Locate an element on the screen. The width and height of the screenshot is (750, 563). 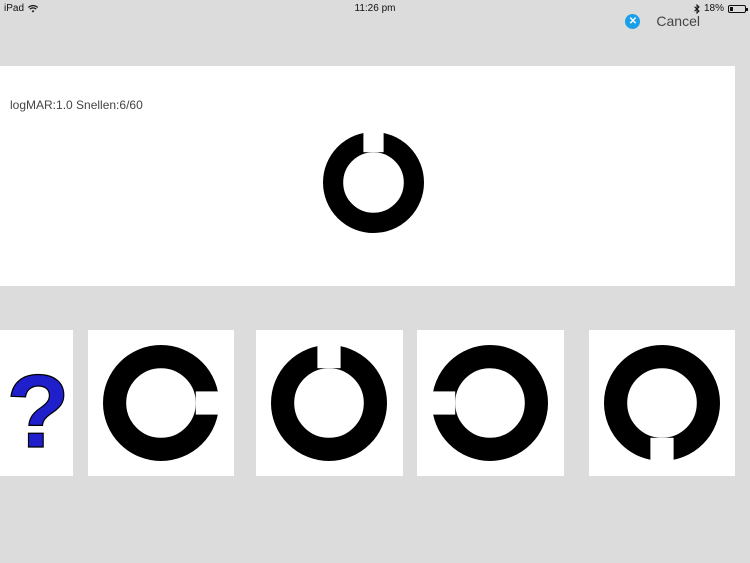
battery-fill is located at coordinates (731, 8).